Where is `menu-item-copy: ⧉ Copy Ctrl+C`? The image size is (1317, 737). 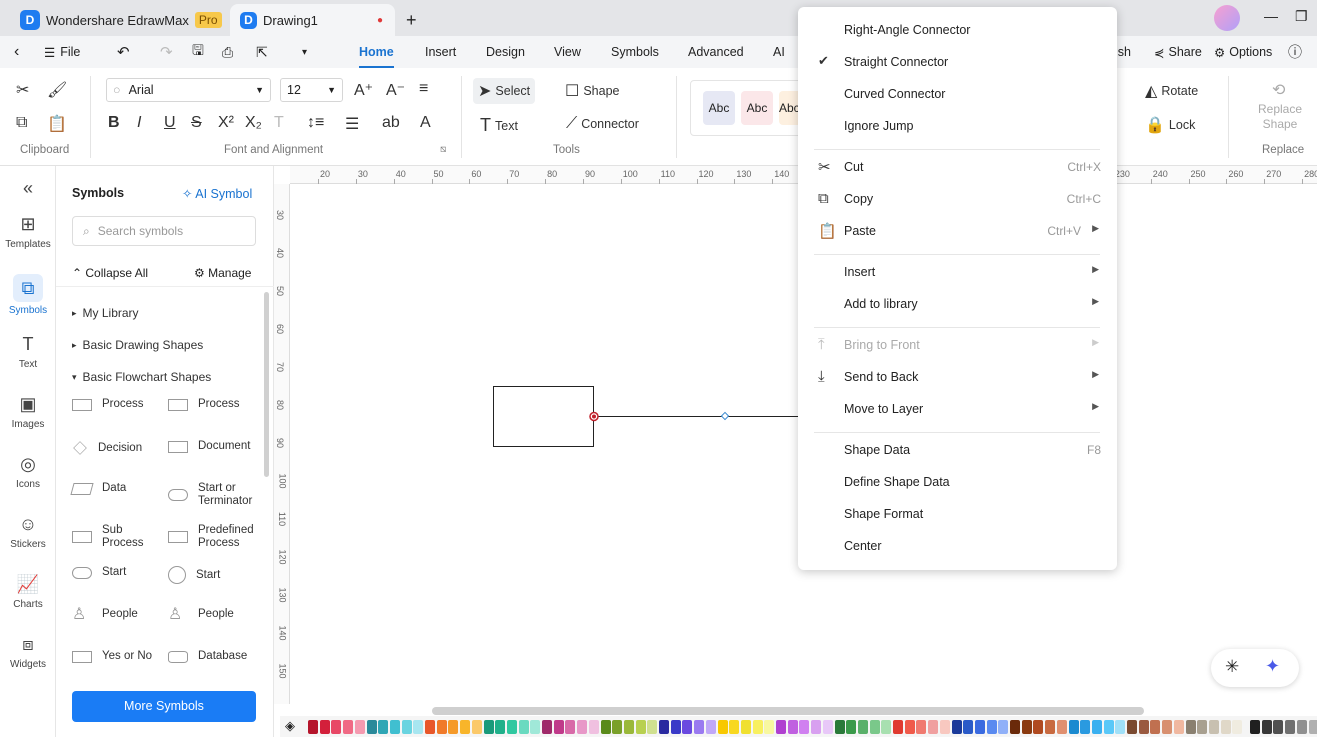
menu-item-copy: ⧉ Copy Ctrl+C is located at coordinates (957, 199).